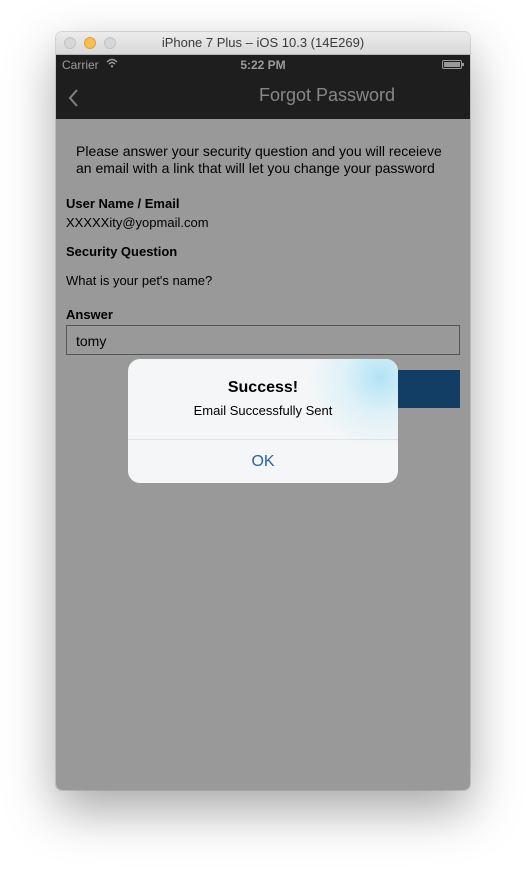 The width and height of the screenshot is (526, 870). What do you see at coordinates (263, 461) in the screenshot?
I see `alert-ok-button: OK` at bounding box center [263, 461].